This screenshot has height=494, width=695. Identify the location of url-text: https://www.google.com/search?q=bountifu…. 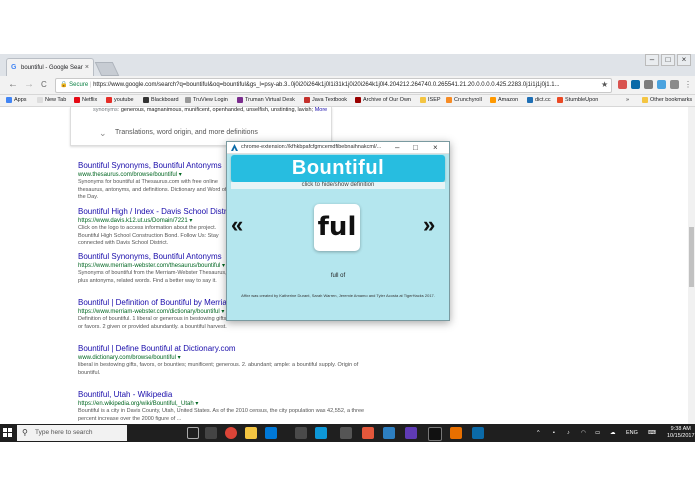
(326, 85).